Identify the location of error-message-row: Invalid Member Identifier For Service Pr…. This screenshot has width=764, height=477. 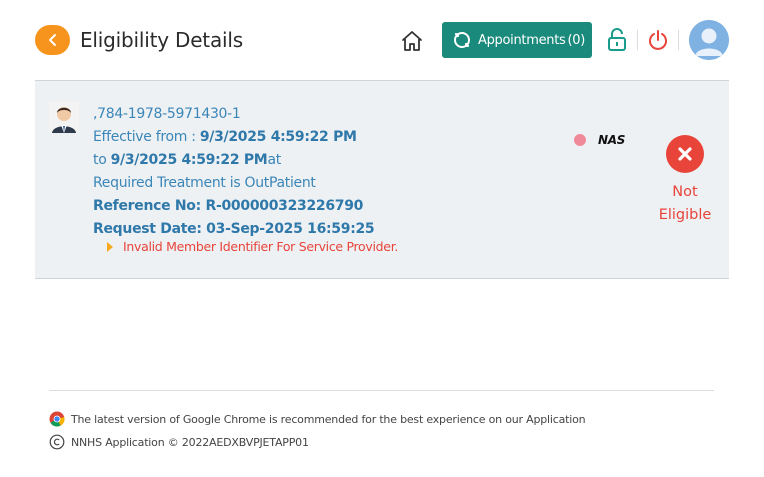
(252, 246).